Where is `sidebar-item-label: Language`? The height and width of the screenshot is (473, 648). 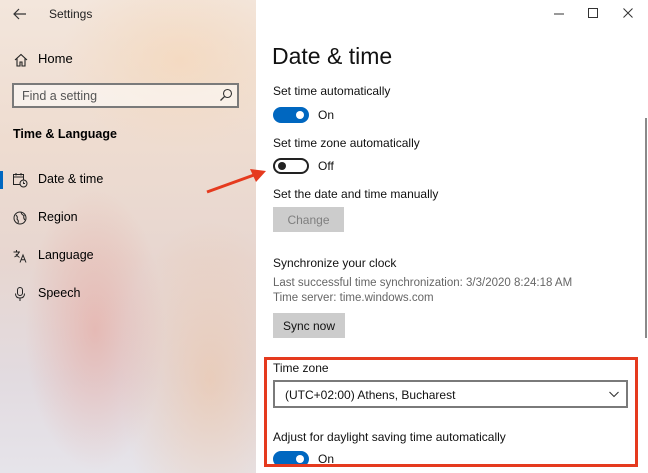
sidebar-item-label: Language is located at coordinates (66, 255).